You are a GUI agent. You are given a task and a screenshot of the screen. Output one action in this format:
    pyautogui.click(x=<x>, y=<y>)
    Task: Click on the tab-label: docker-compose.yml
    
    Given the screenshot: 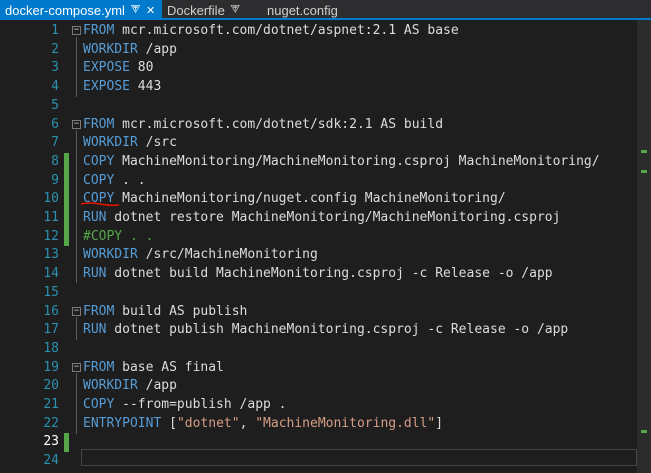 What is the action you would take?
    pyautogui.click(x=65, y=10)
    